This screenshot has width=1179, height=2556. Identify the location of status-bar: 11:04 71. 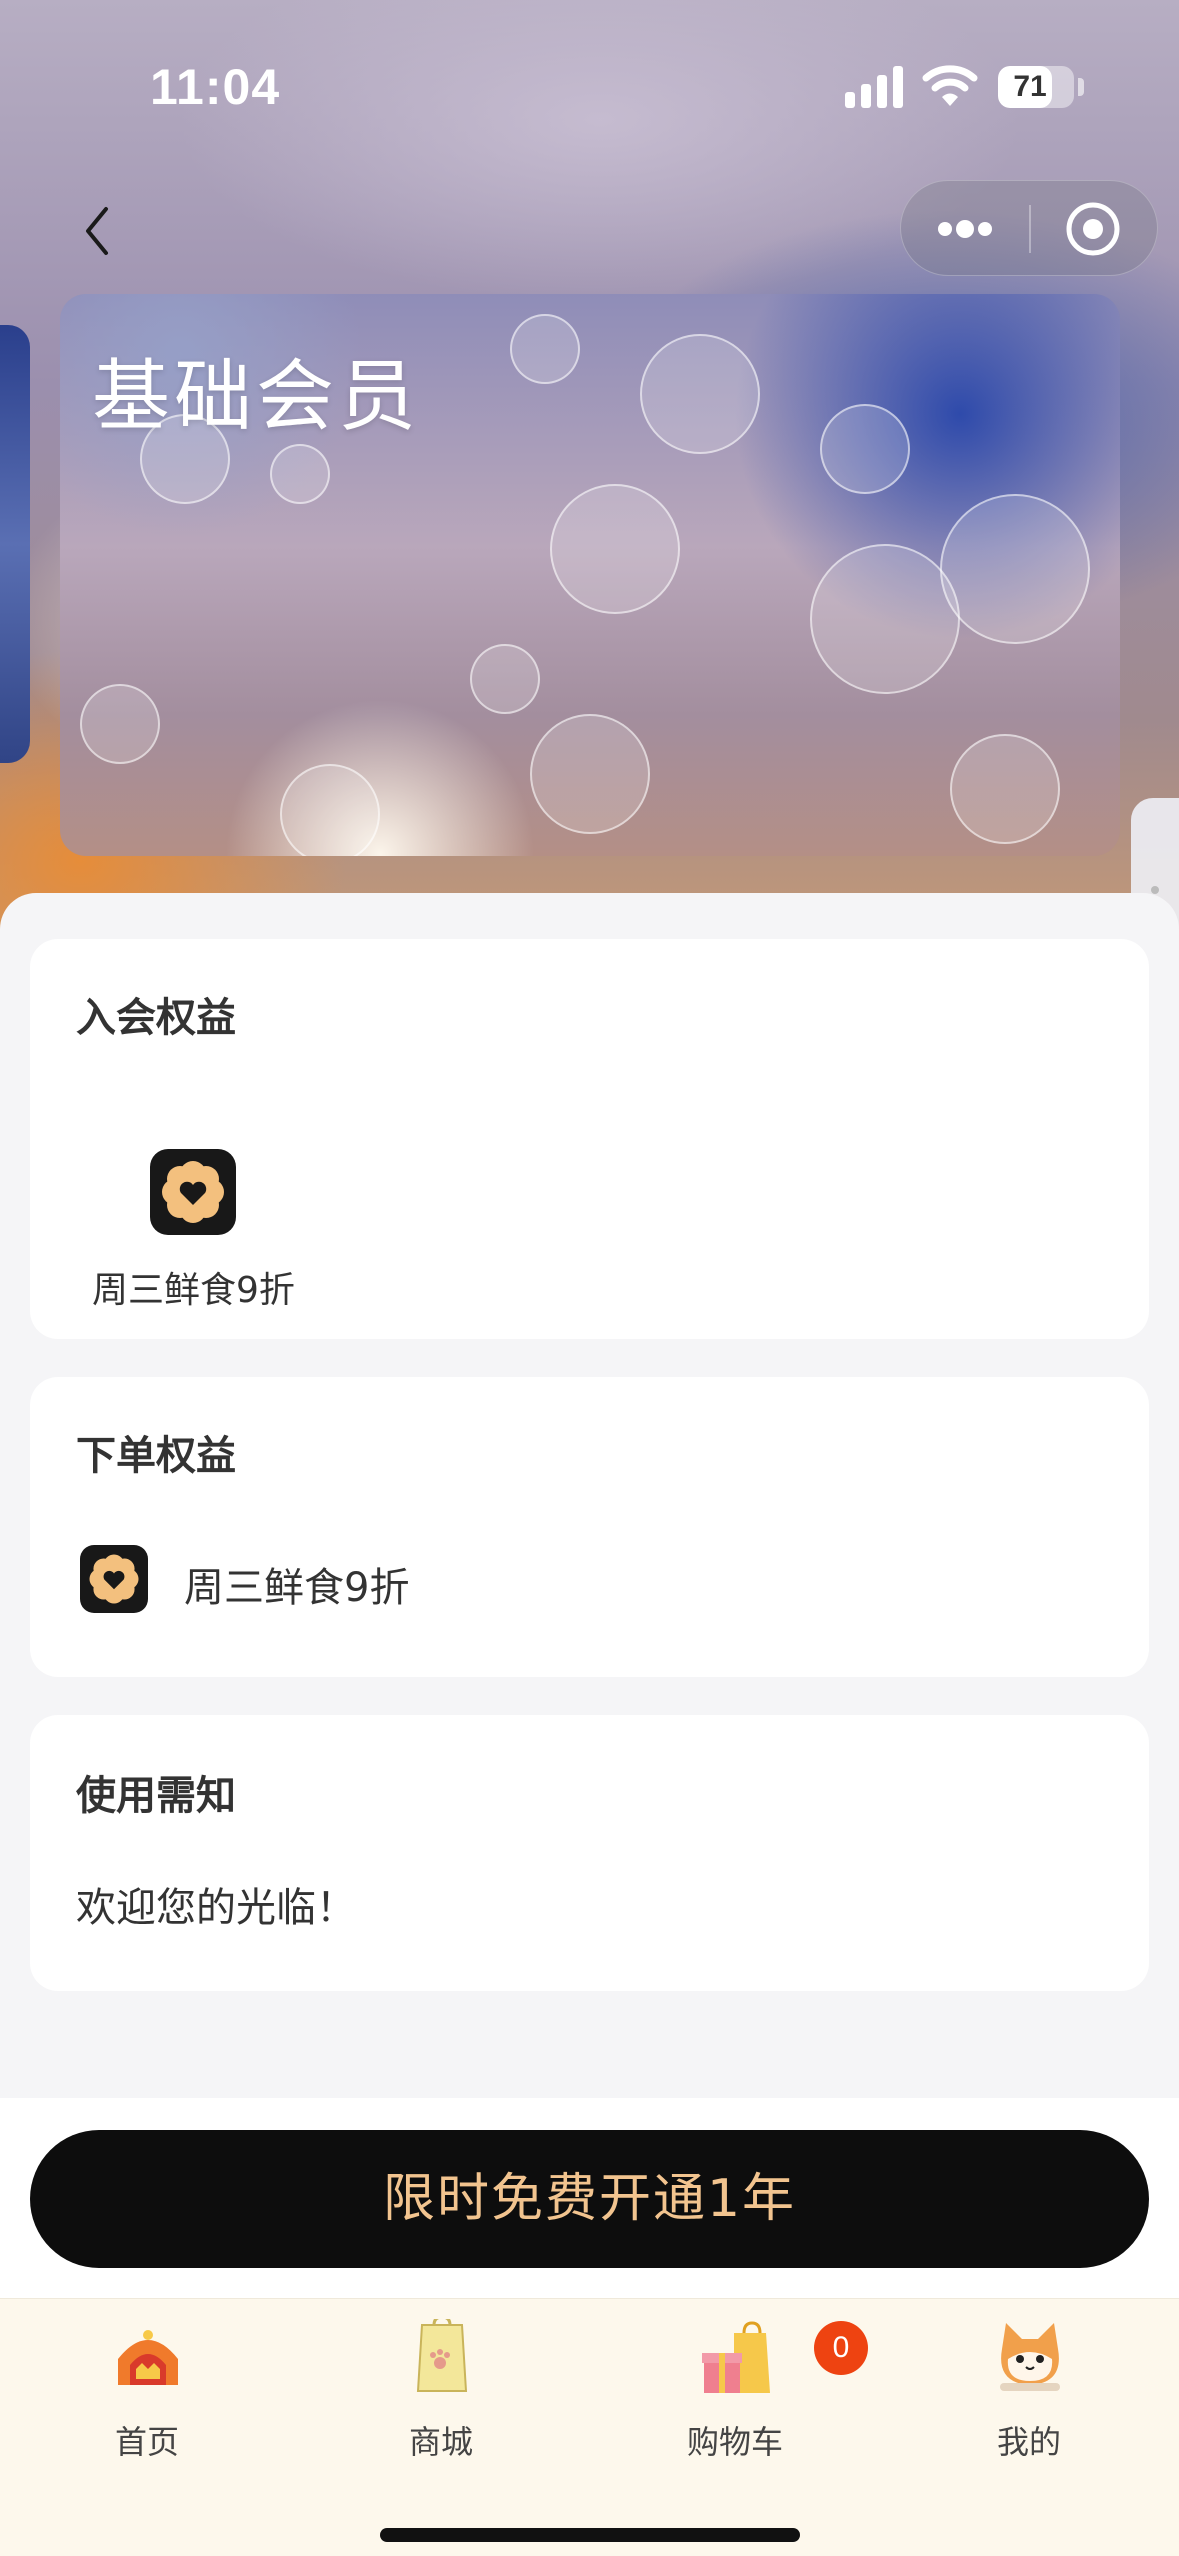
(589, 85).